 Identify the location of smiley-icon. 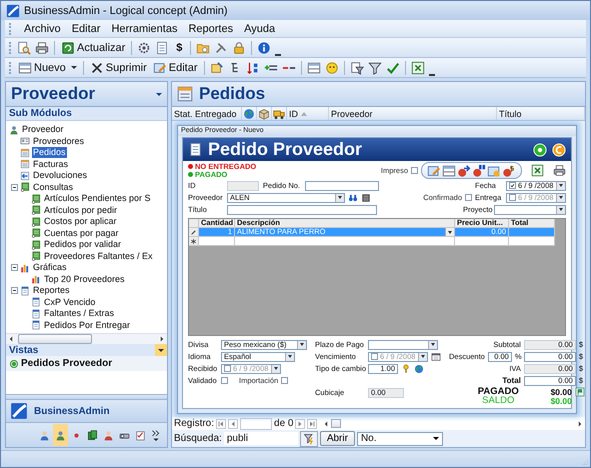
(331, 67).